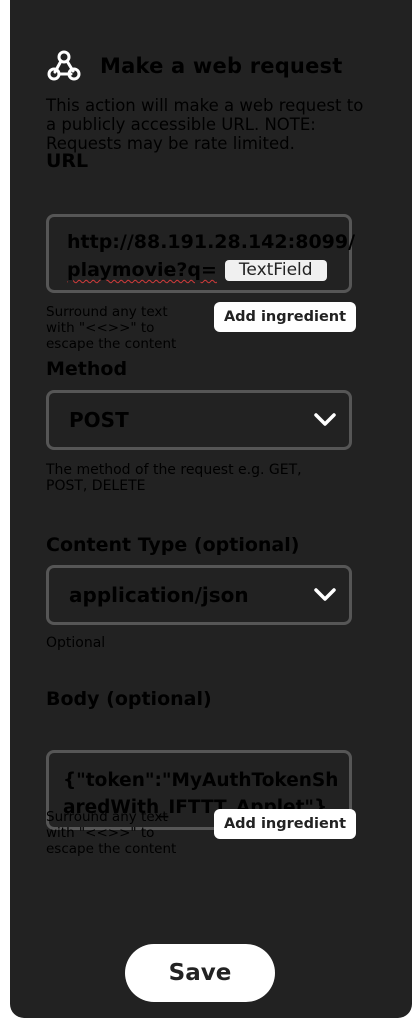  What do you see at coordinates (129, 699) in the screenshot?
I see `body-label: Body (optional)` at bounding box center [129, 699].